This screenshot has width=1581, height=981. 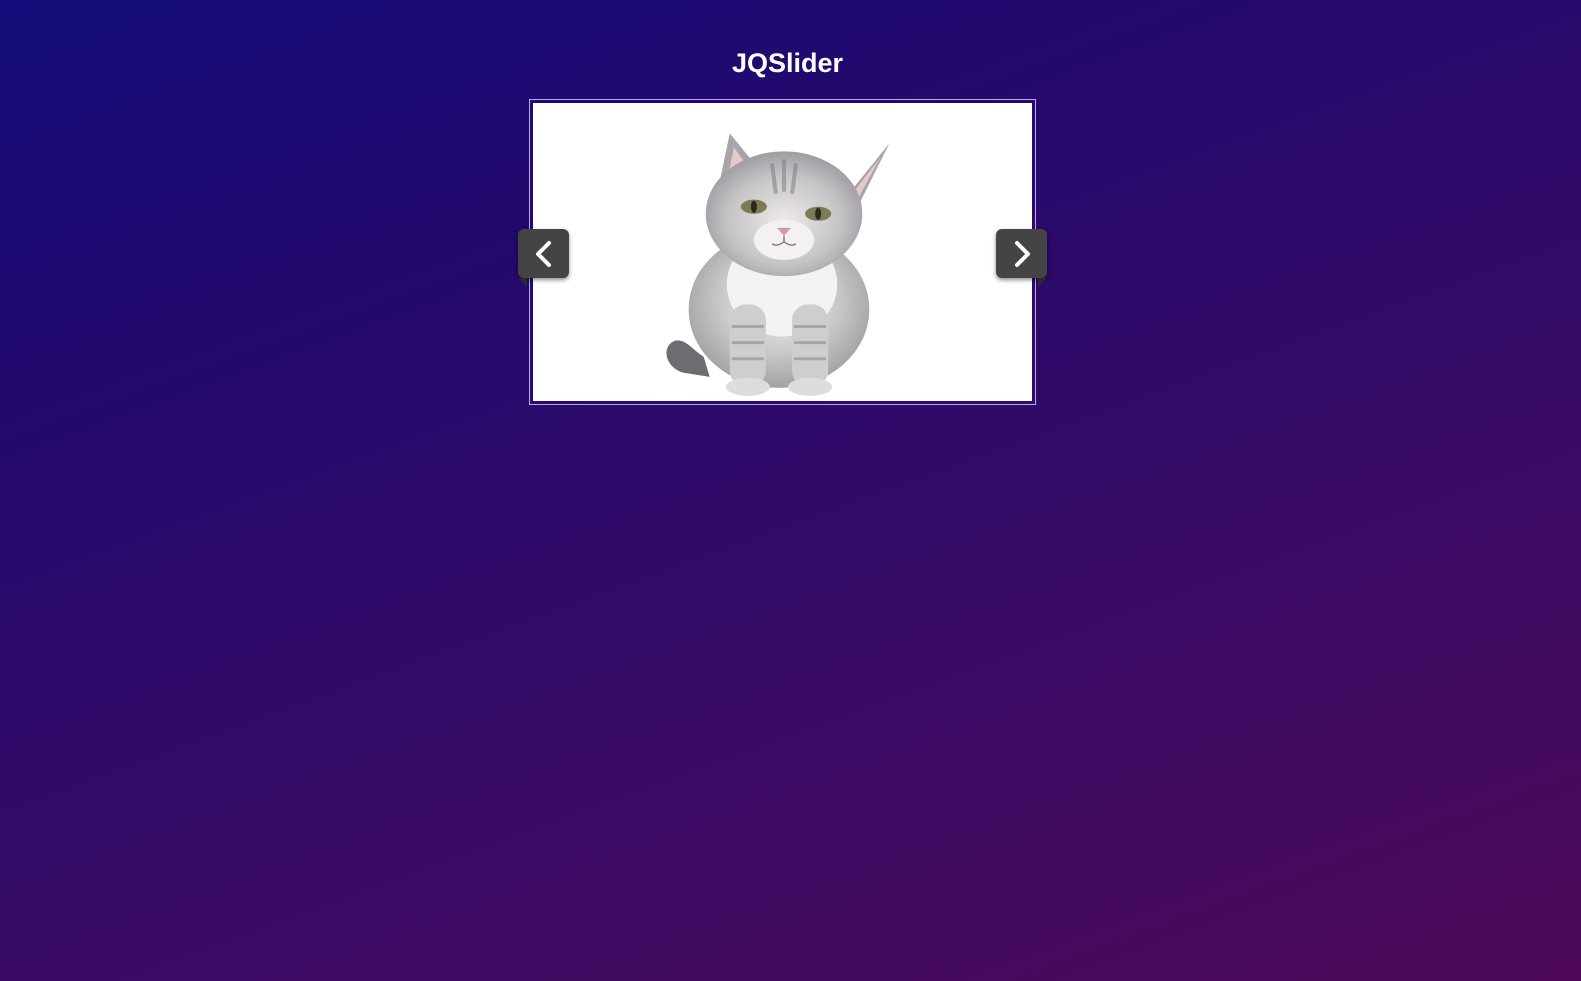 I want to click on slide-image-kitten, so click(x=778, y=264).